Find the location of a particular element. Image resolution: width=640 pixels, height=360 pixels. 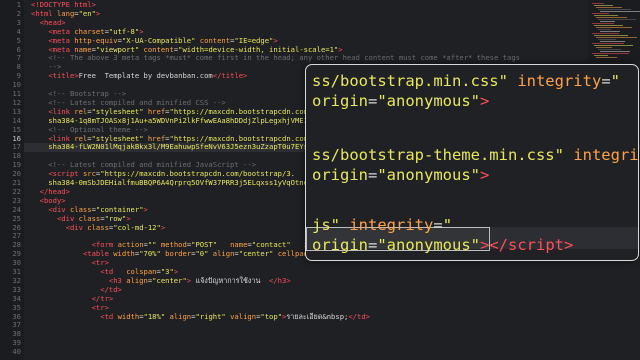

code-token: "contact" is located at coordinates (271, 245).